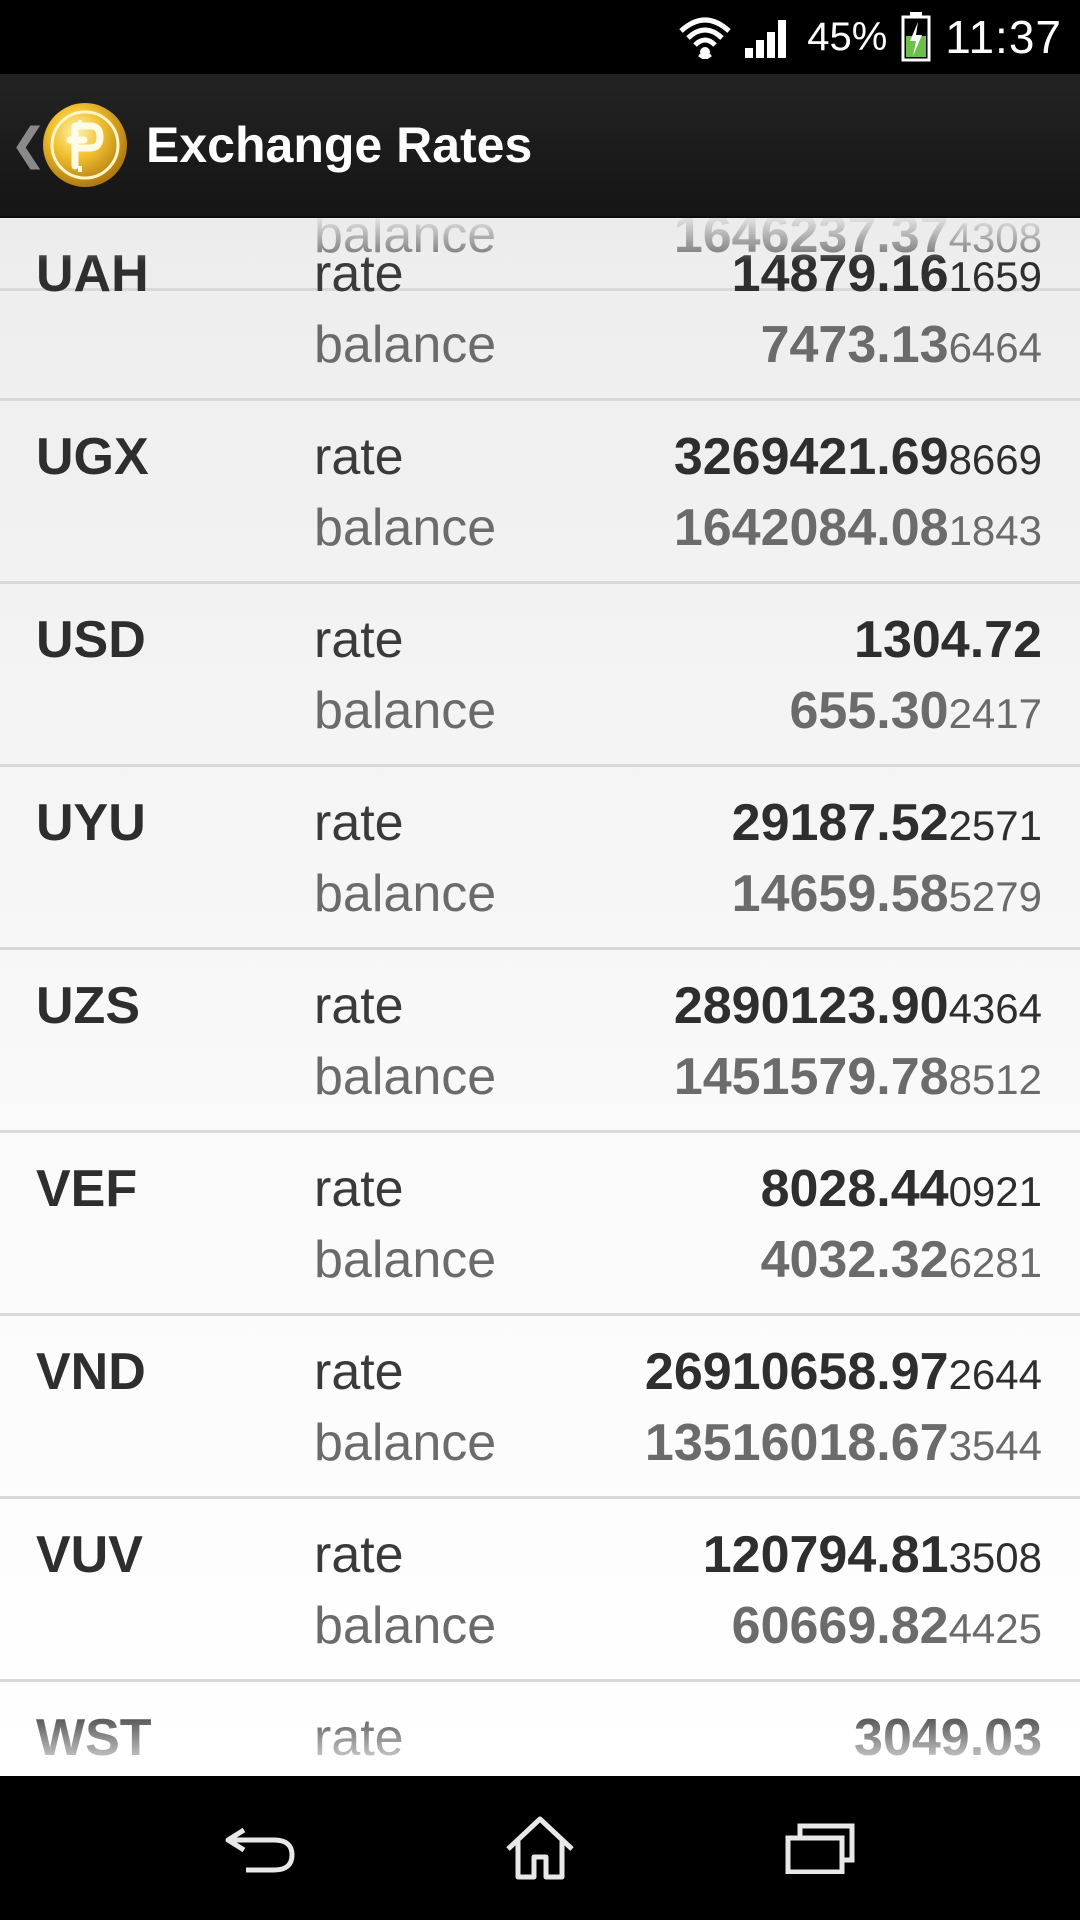  I want to click on list-item: VEF rate balance 8028.440921 4032.326281, so click(540, 1224).